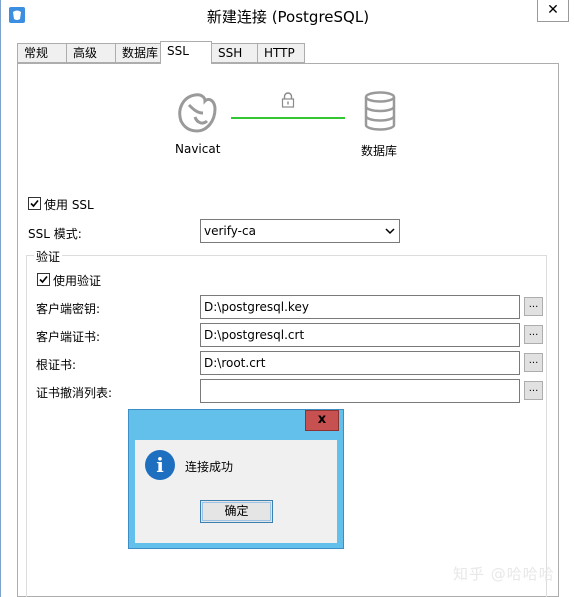 The width and height of the screenshot is (574, 597). I want to click on dialog-close-button: x, so click(322, 420).